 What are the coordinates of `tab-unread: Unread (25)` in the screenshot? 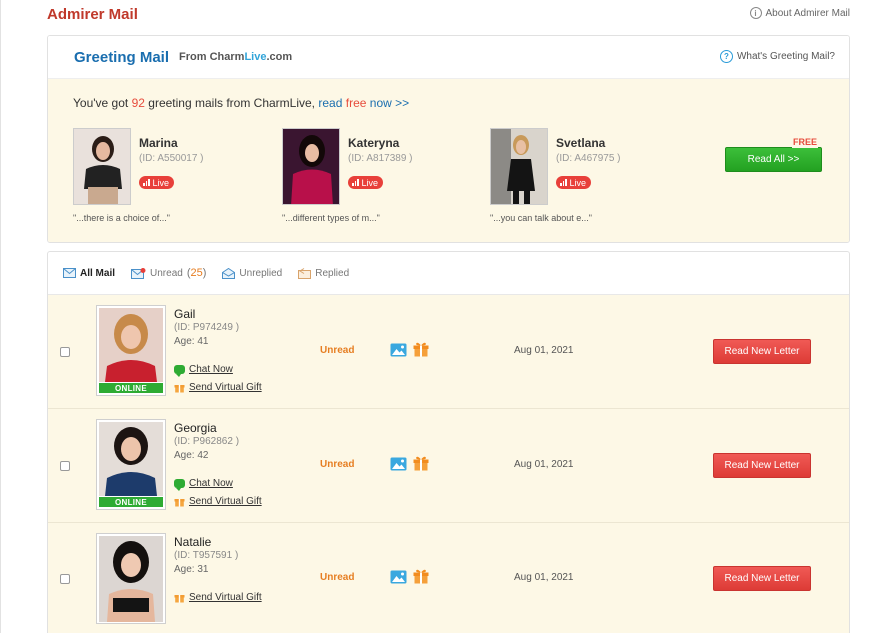 It's located at (168, 273).